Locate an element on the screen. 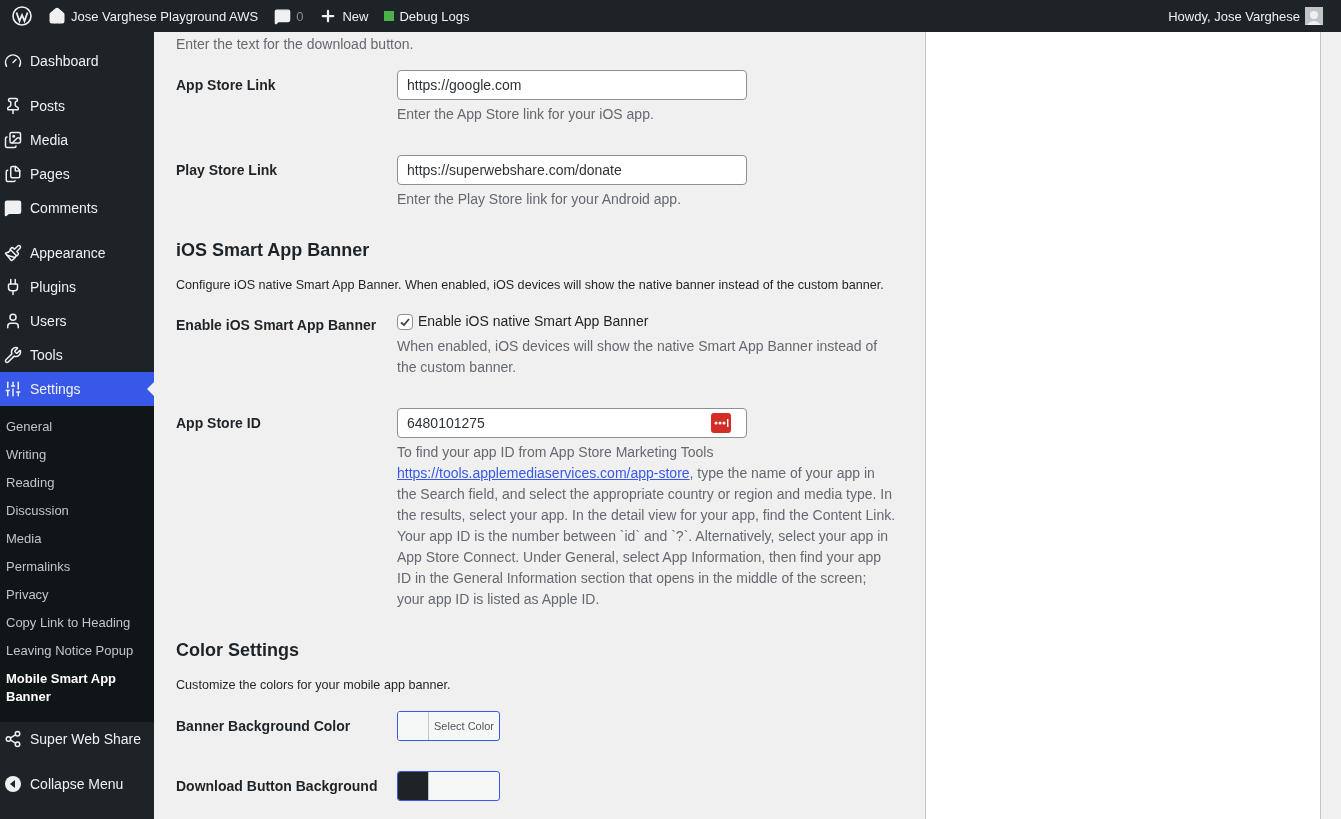  user-icon is located at coordinates (13, 321).